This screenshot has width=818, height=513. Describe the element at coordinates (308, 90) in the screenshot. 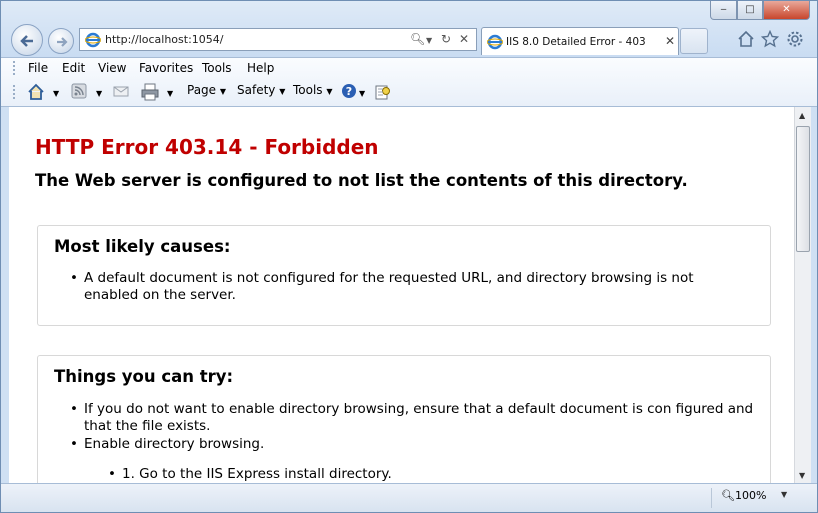

I see `tools-menu-label: Tools` at that location.